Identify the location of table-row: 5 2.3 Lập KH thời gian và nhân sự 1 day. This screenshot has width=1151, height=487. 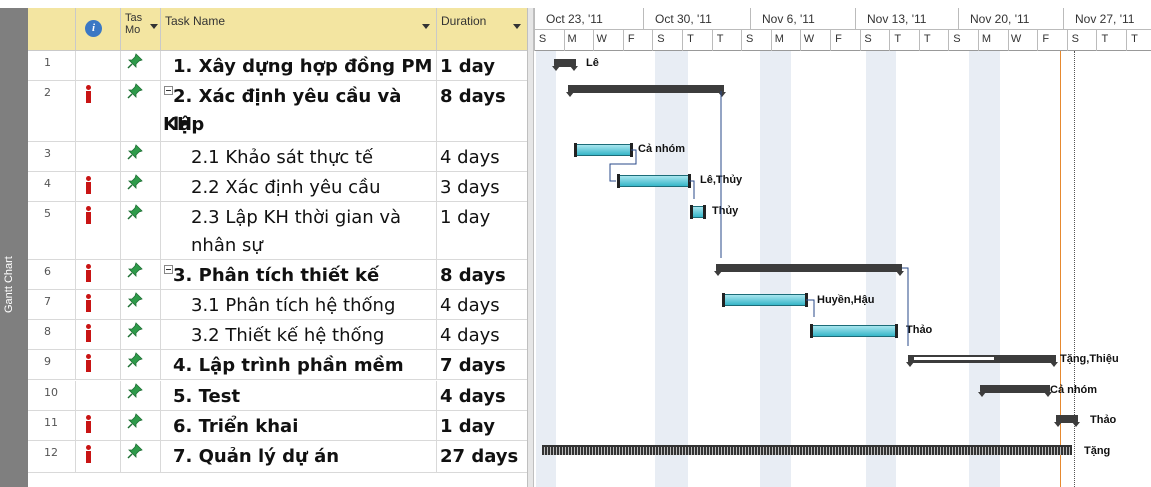
(277, 231).